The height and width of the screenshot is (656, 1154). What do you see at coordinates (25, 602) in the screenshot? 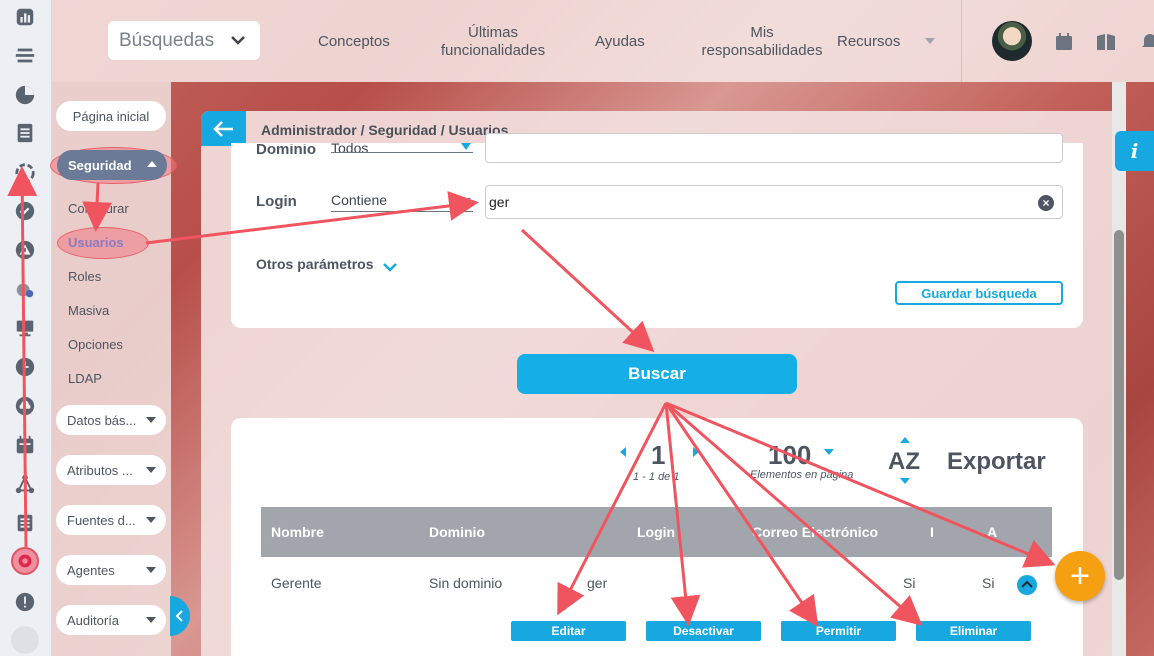
I see `alert-icon` at bounding box center [25, 602].